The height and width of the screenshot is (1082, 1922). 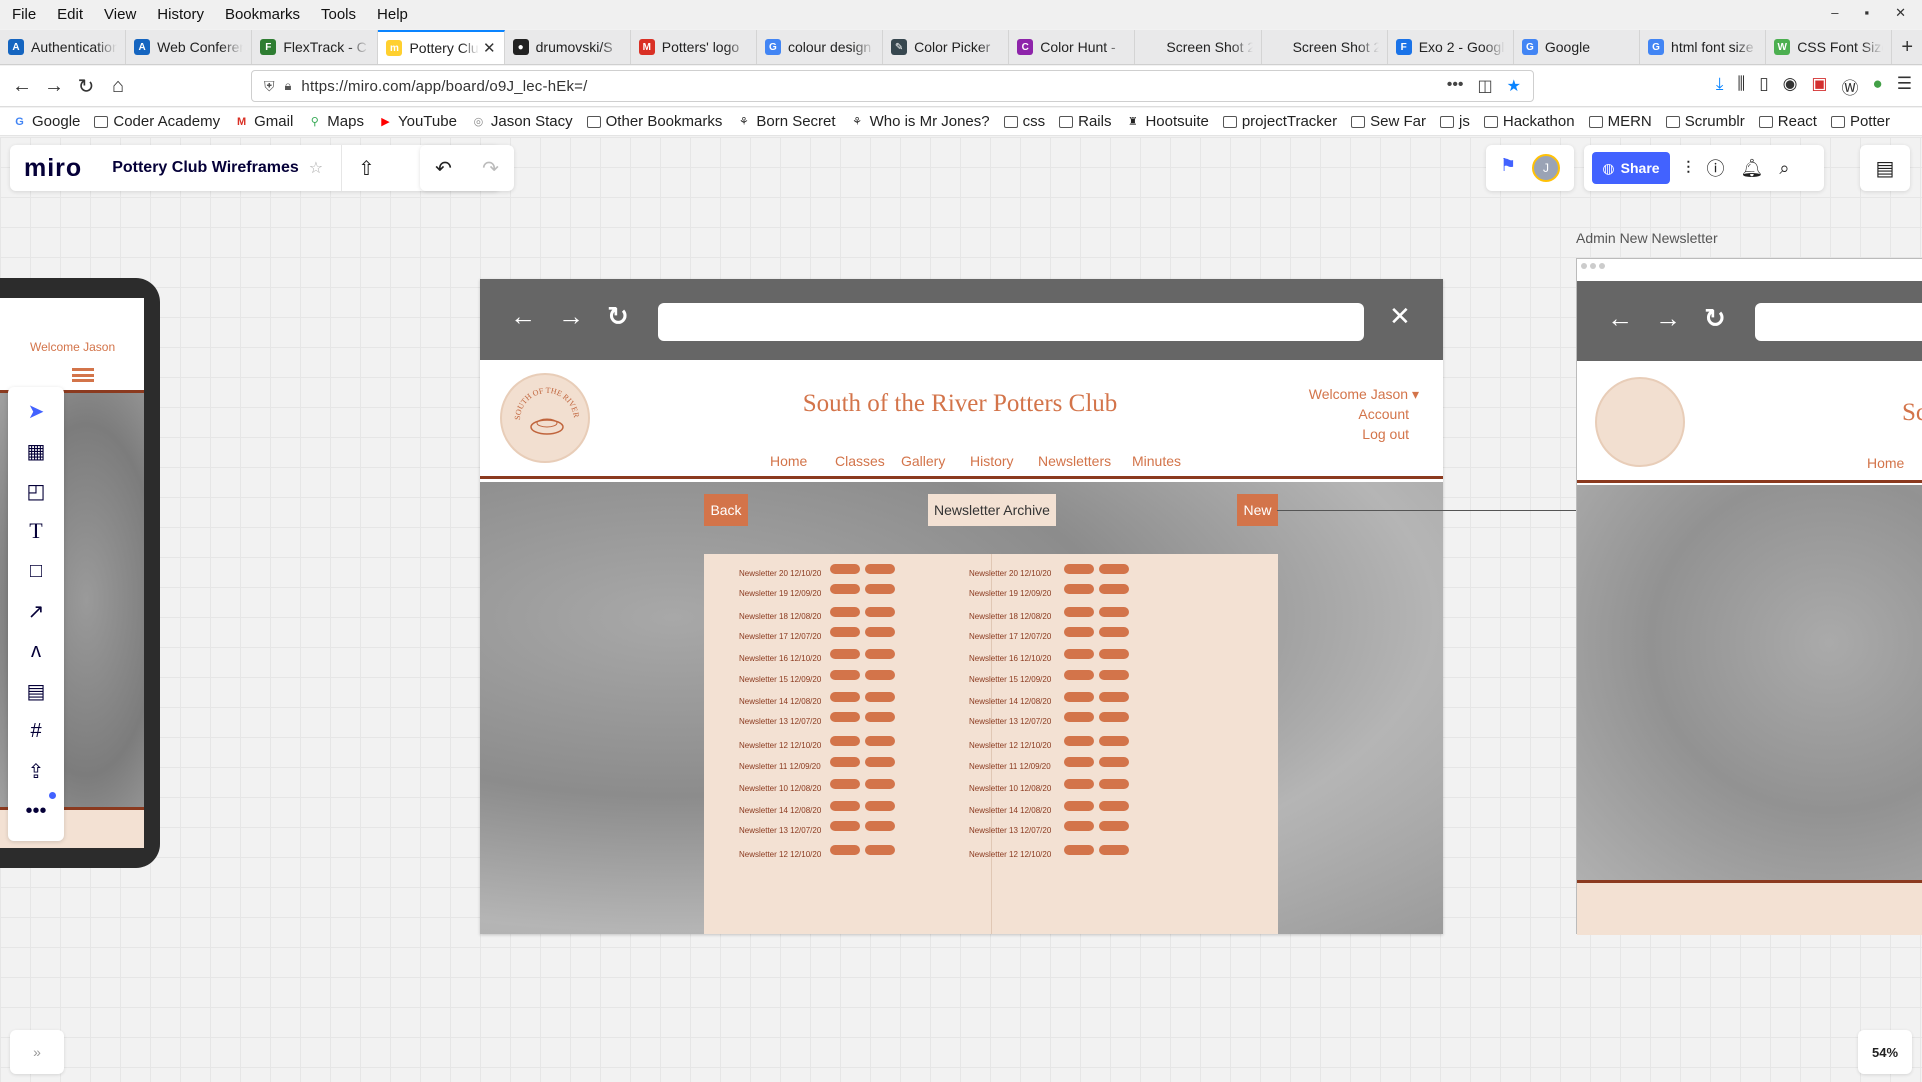 I want to click on settings-sliders-icon: ⫶, so click(x=1688, y=168).